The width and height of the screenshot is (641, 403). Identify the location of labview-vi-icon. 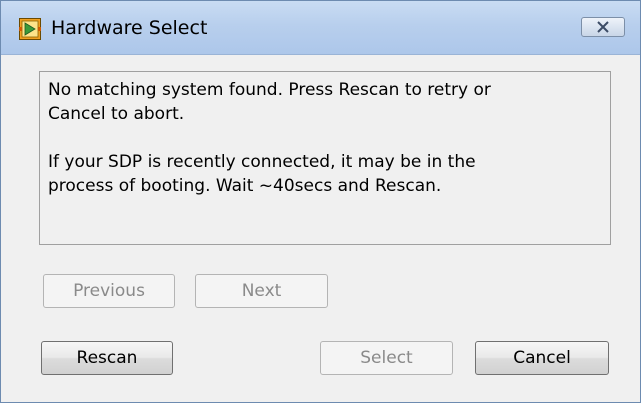
(30, 29).